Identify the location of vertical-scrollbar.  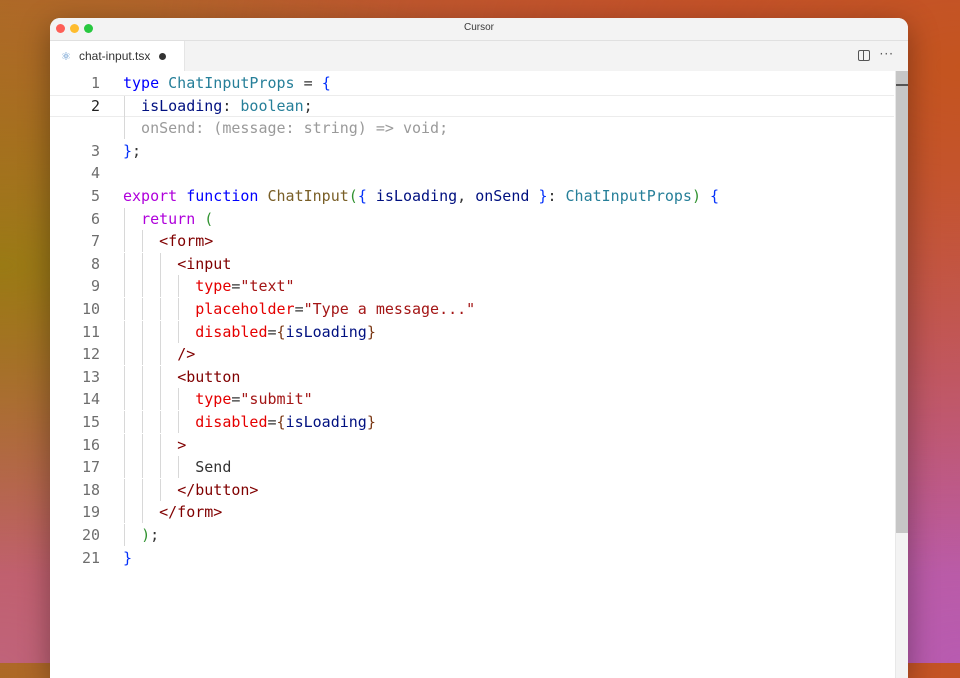
(901, 374).